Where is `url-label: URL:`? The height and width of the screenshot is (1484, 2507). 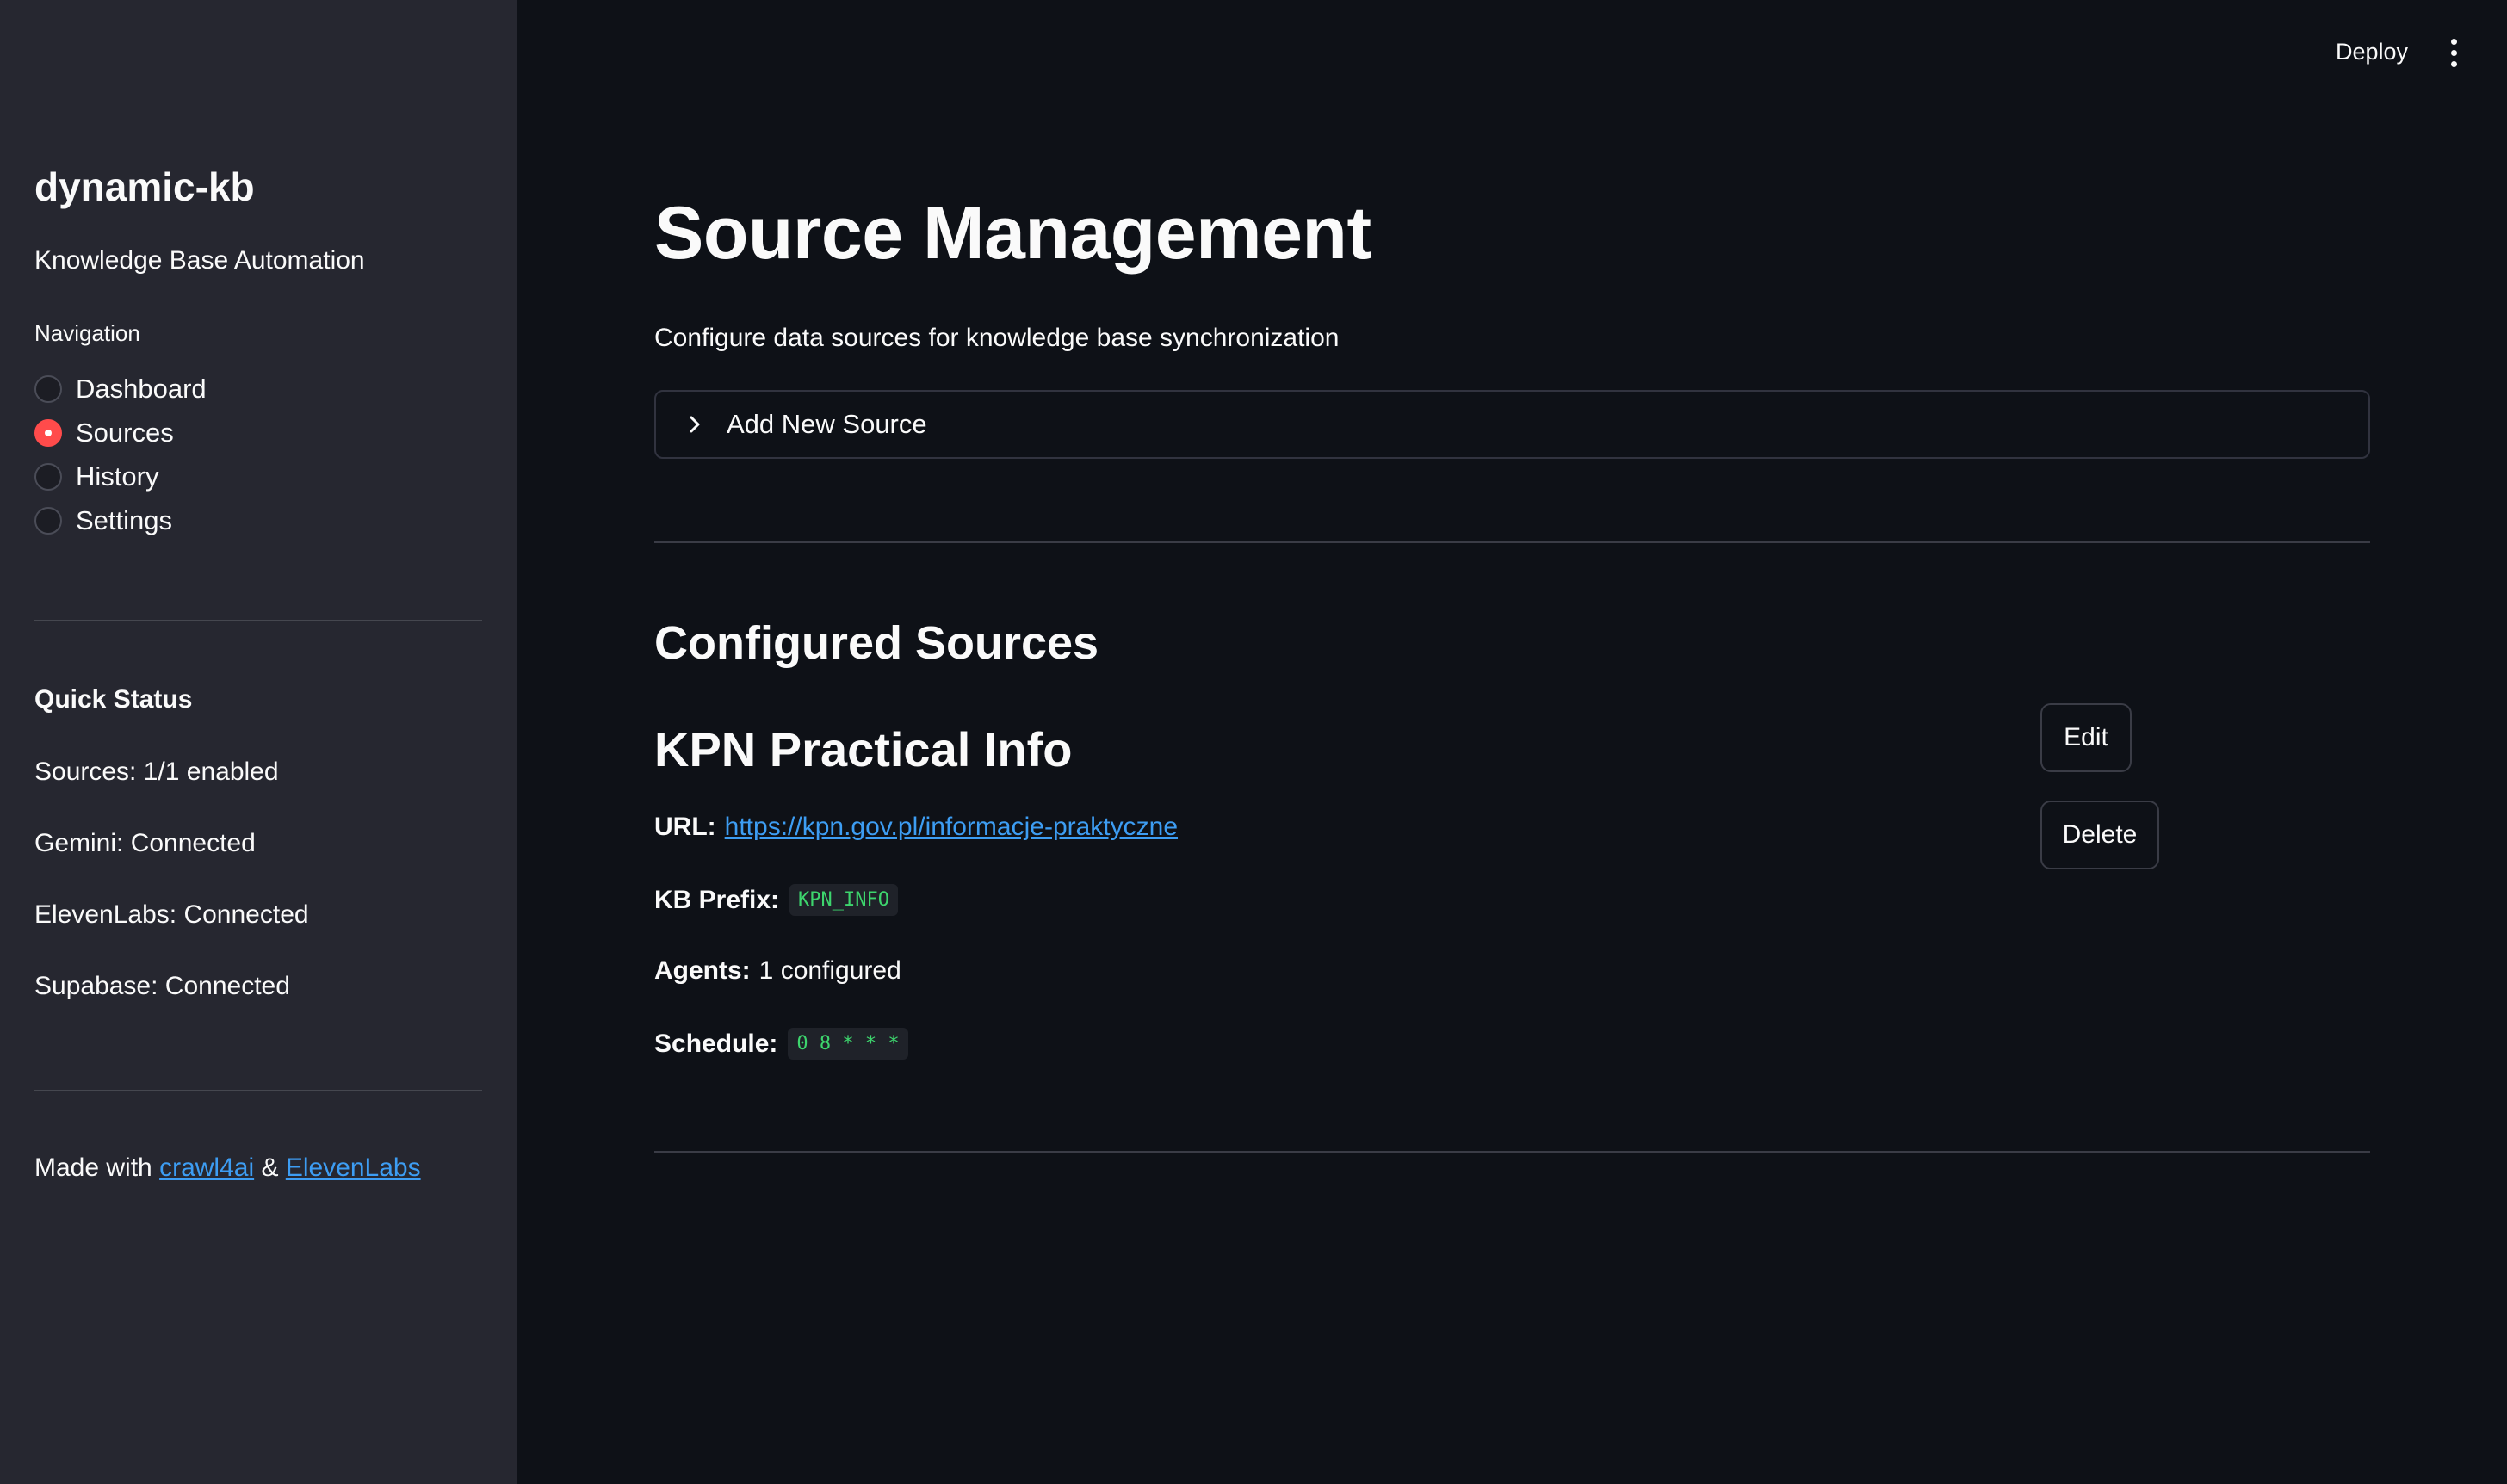
url-label: URL: is located at coordinates (685, 827).